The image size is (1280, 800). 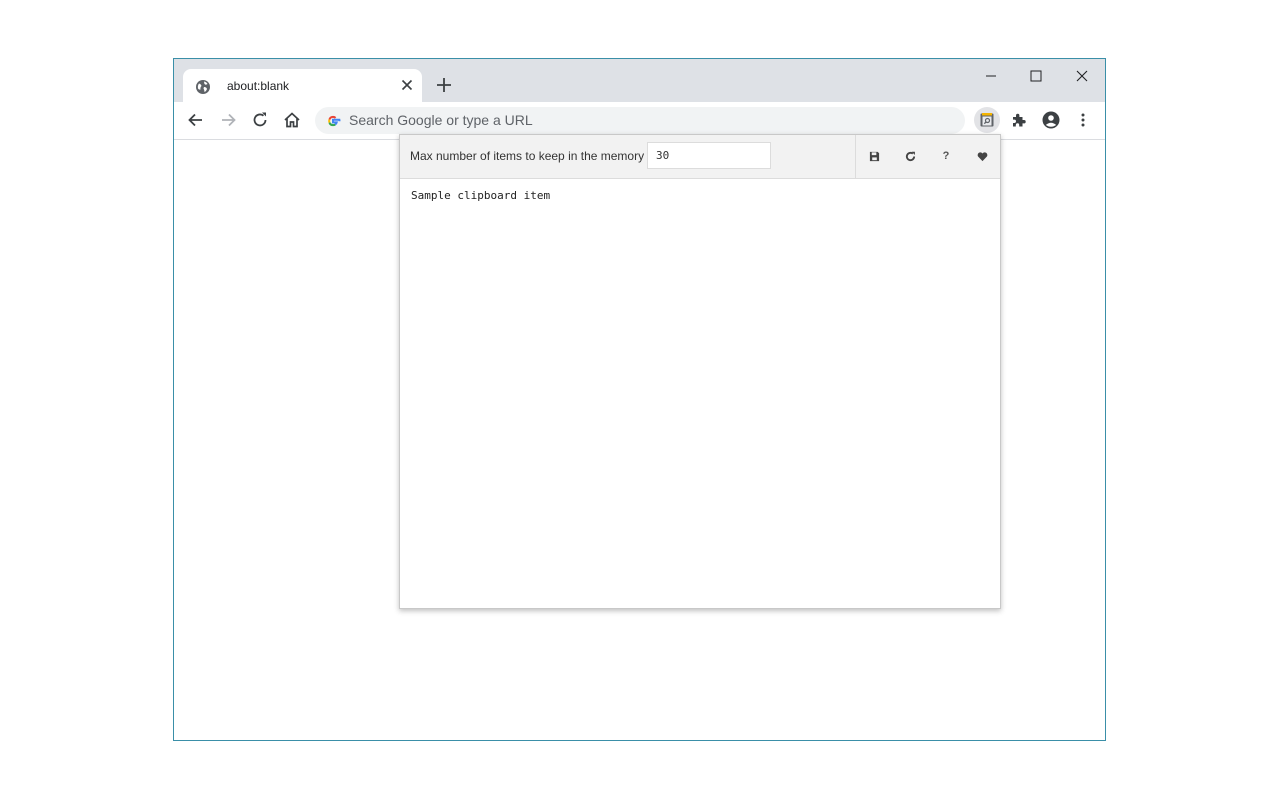 I want to click on puzzle-icon, so click(x=1019, y=120).